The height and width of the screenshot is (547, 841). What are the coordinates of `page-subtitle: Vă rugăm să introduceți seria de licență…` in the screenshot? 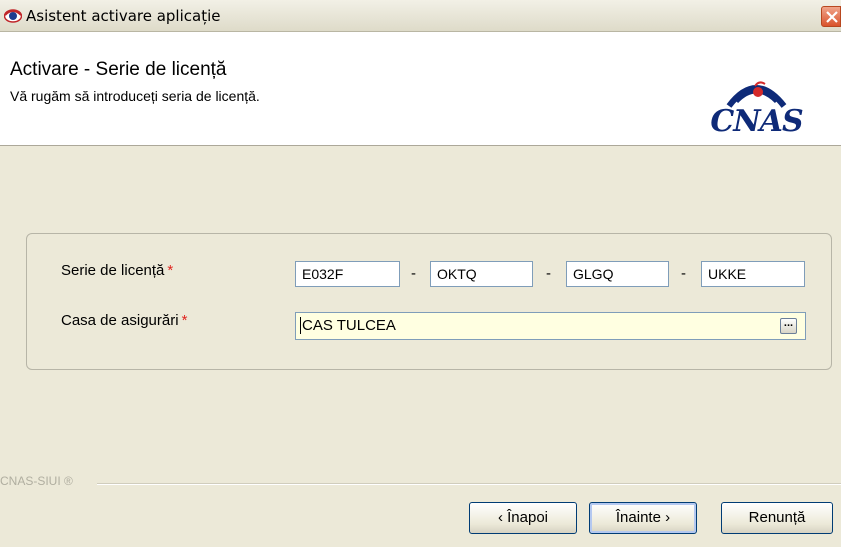 It's located at (135, 96).